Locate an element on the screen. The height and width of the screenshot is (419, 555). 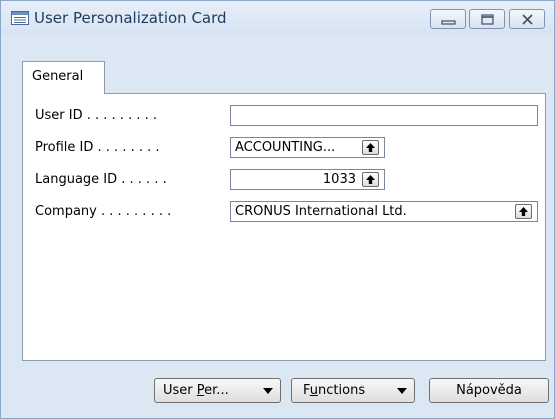
maximize-button is located at coordinates (487, 19).